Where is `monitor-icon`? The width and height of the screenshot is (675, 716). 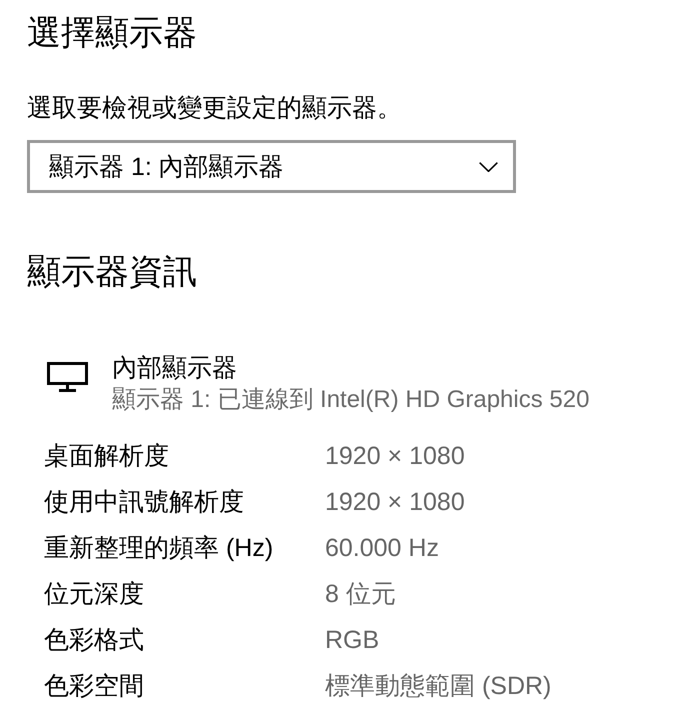
monitor-icon is located at coordinates (67, 377).